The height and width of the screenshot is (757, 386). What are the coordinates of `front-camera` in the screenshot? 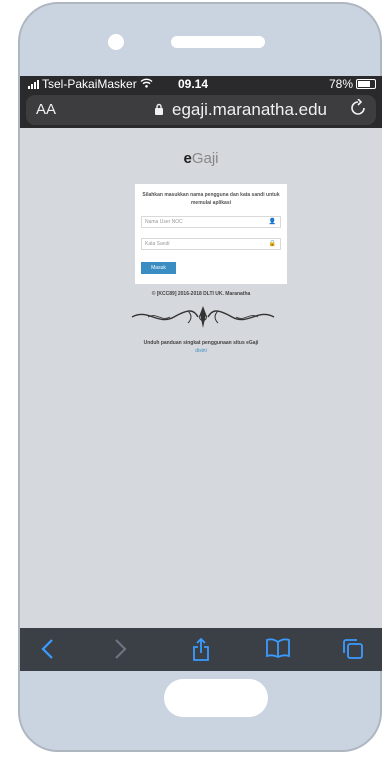 It's located at (116, 42).